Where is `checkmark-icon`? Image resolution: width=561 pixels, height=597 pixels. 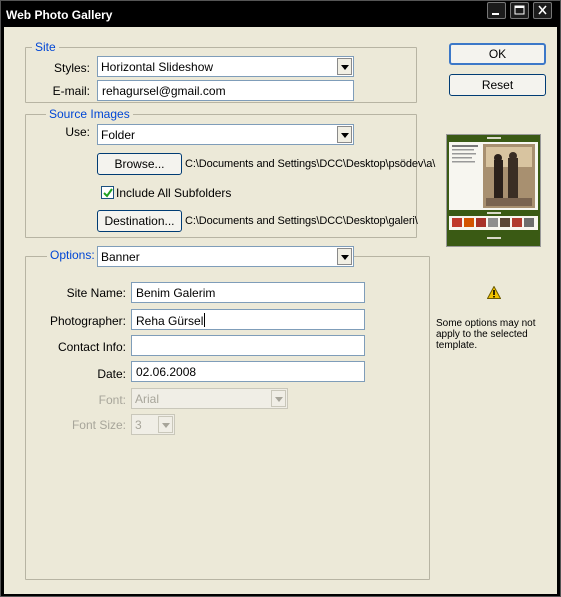 checkmark-icon is located at coordinates (108, 193).